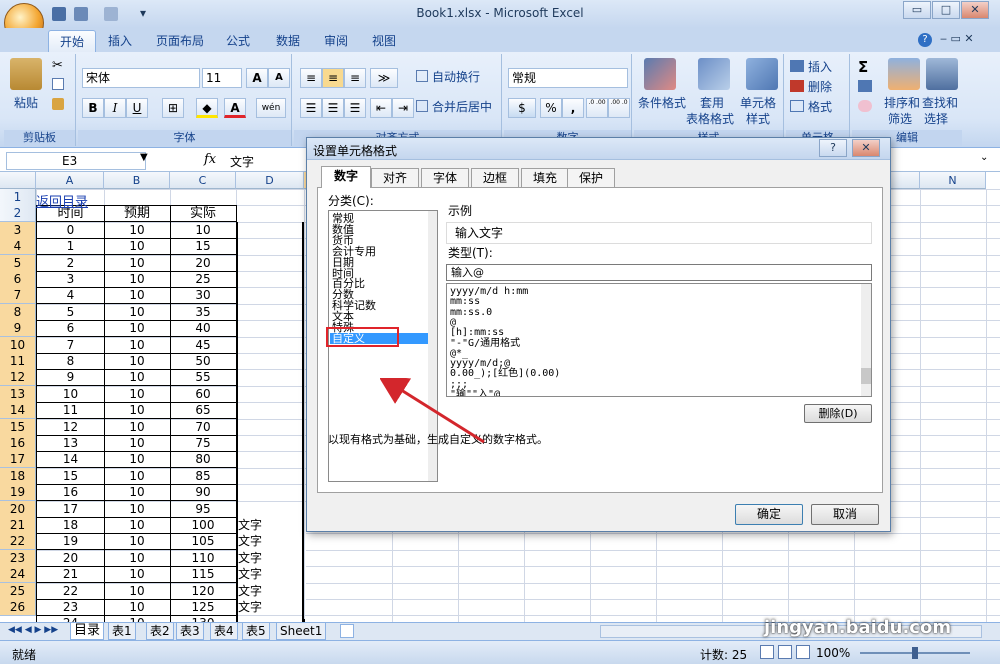 The image size is (1000, 664). What do you see at coordinates (203, 509) in the screenshot?
I see `table-cell: 95` at bounding box center [203, 509].